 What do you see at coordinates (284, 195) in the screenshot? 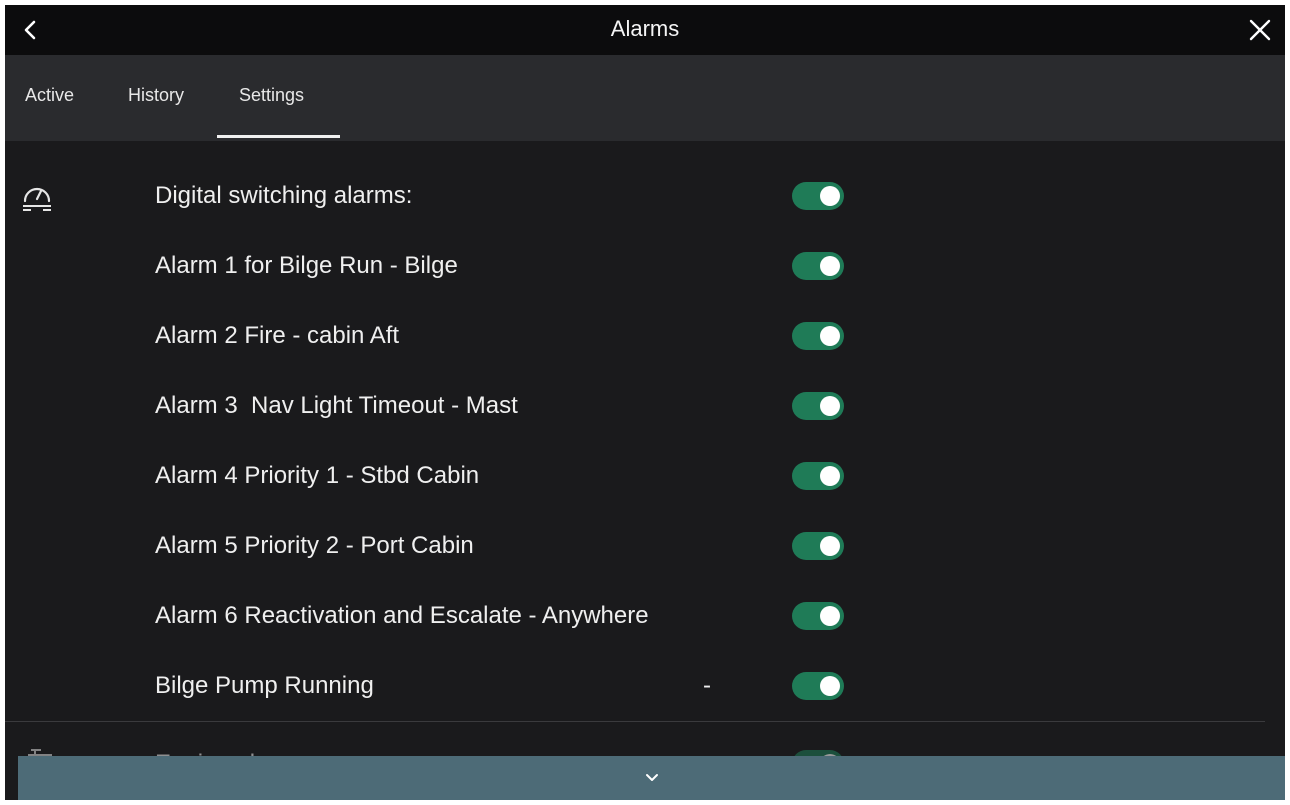
I see `row-label: Digital switching alarms:` at bounding box center [284, 195].